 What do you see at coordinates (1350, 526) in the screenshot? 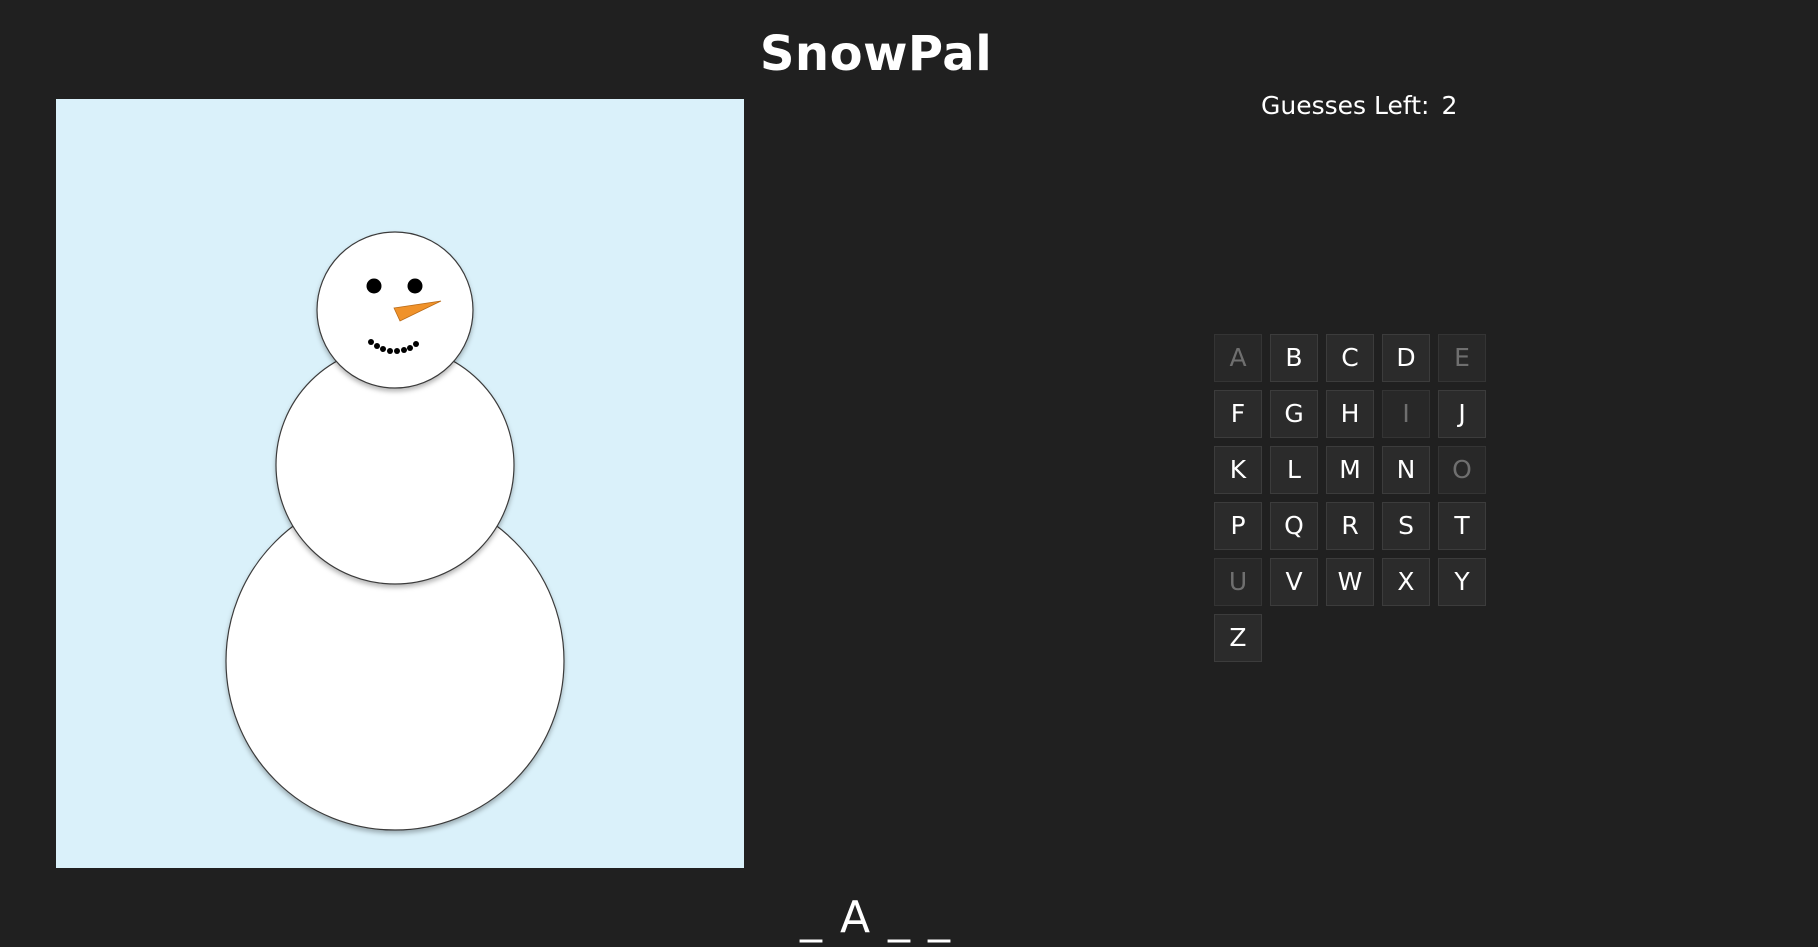
I see `letter-button-r: R` at bounding box center [1350, 526].